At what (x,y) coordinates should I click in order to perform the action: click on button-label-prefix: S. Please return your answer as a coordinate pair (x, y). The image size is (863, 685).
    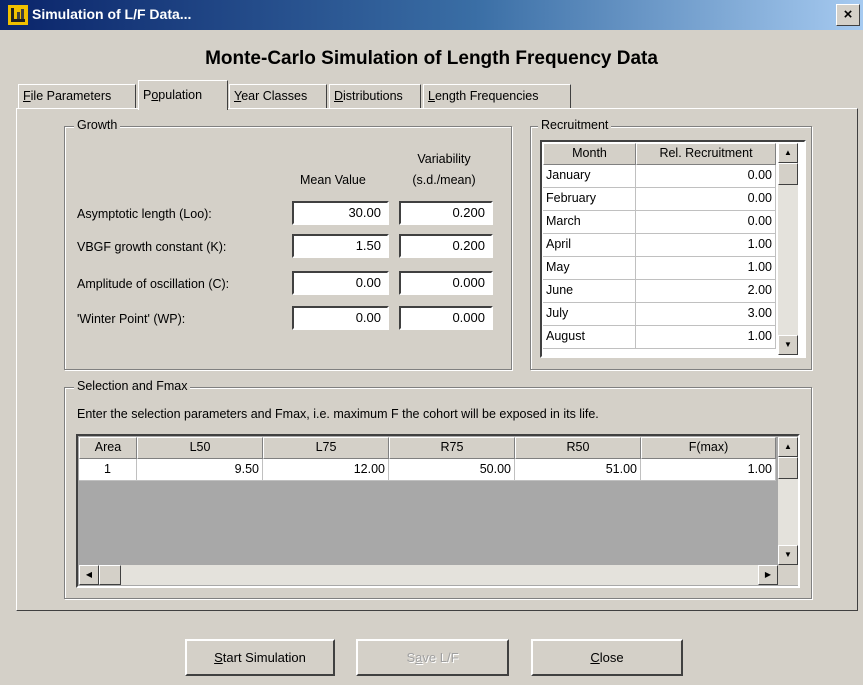
    Looking at the image, I should click on (411, 657).